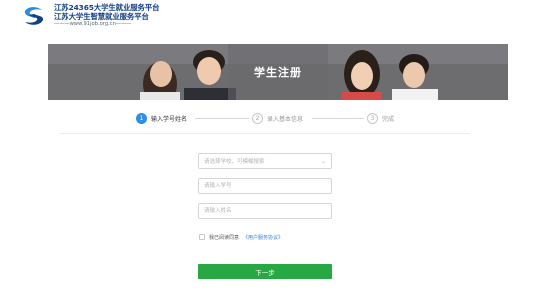 The width and height of the screenshot is (553, 298). What do you see at coordinates (265, 186) in the screenshot?
I see `student-id-input` at bounding box center [265, 186].